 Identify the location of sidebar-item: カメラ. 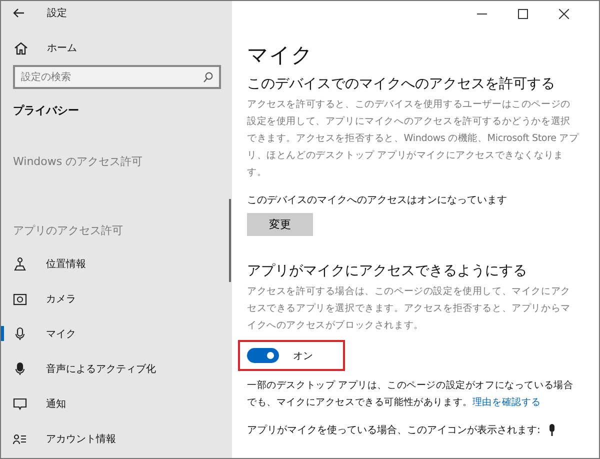
(116, 298).